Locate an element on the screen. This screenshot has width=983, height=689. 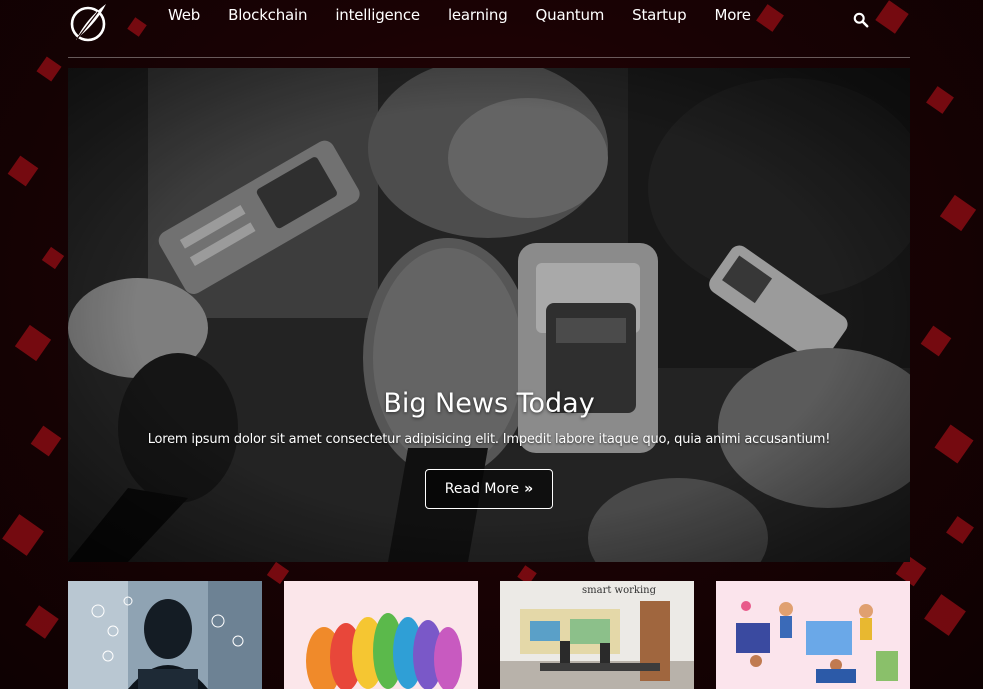
smart-working-office-image: smart working is located at coordinates (597, 635).